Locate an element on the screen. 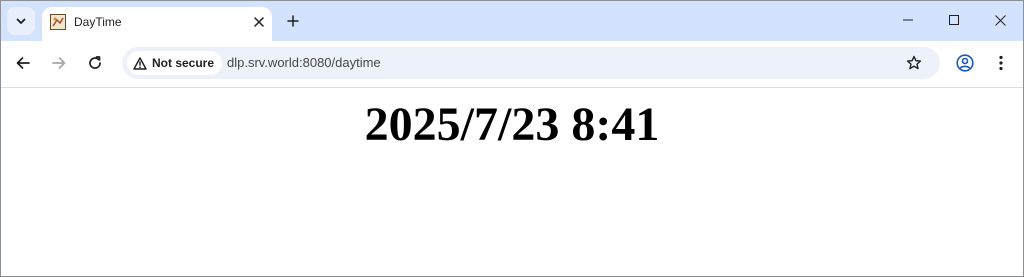 The width and height of the screenshot is (1024, 277). minimize-icon is located at coordinates (908, 20).